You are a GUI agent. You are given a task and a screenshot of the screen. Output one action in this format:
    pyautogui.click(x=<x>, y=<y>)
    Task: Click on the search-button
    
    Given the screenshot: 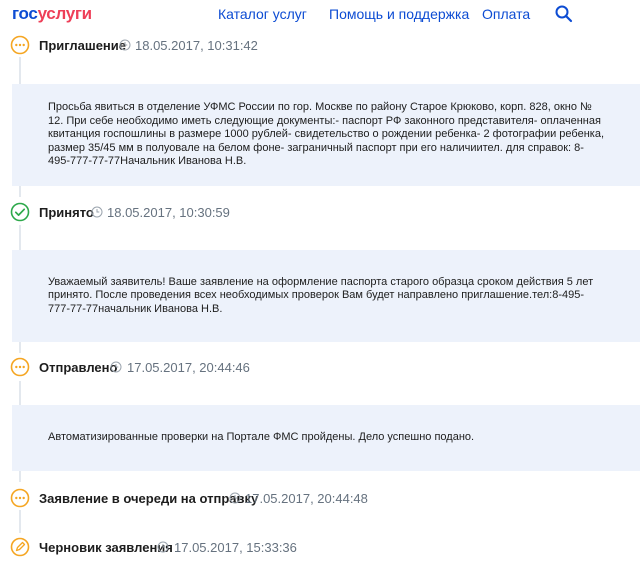 What is the action you would take?
    pyautogui.click(x=564, y=14)
    